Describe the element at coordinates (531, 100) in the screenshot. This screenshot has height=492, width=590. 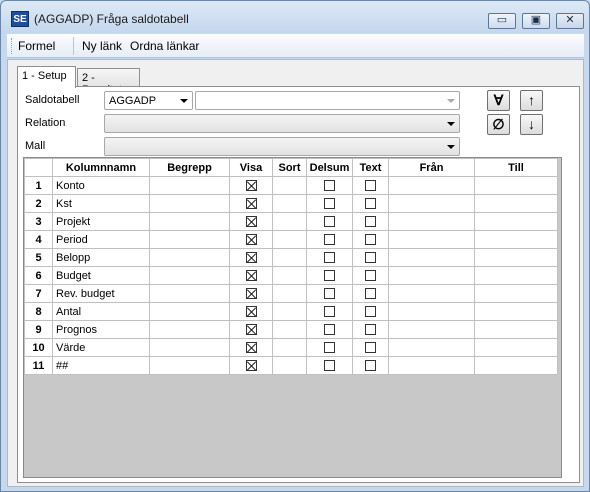
I see `move-up-button: ↑` at that location.